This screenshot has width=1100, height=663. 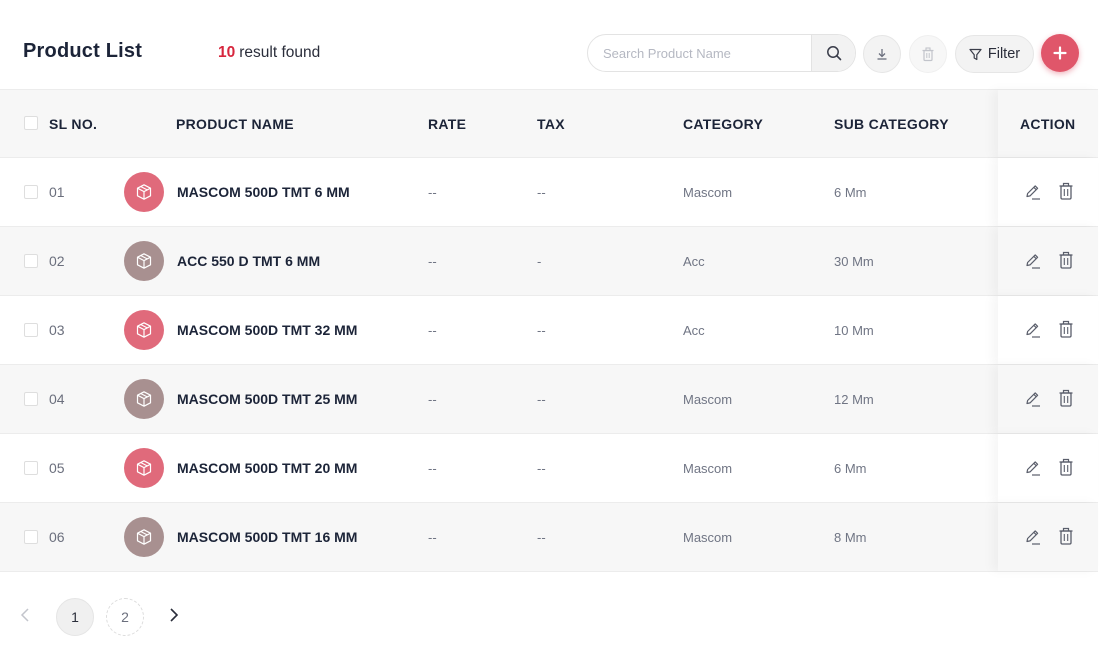 I want to click on chevron-left-icon, so click(x=25, y=615).